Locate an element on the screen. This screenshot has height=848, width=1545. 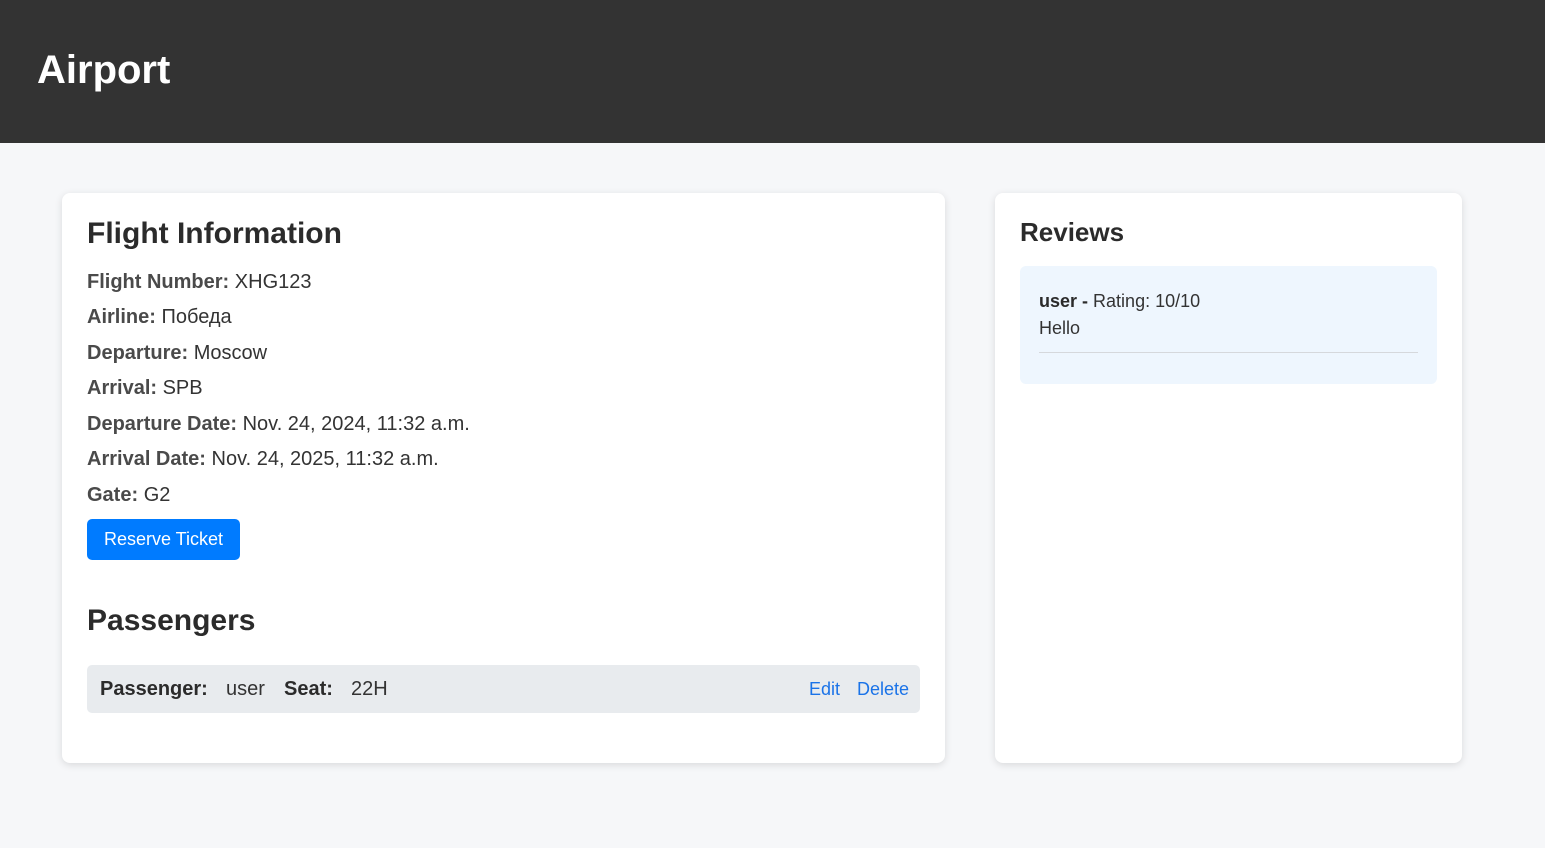
arrival-date-label: Arrival Date: is located at coordinates (146, 459).